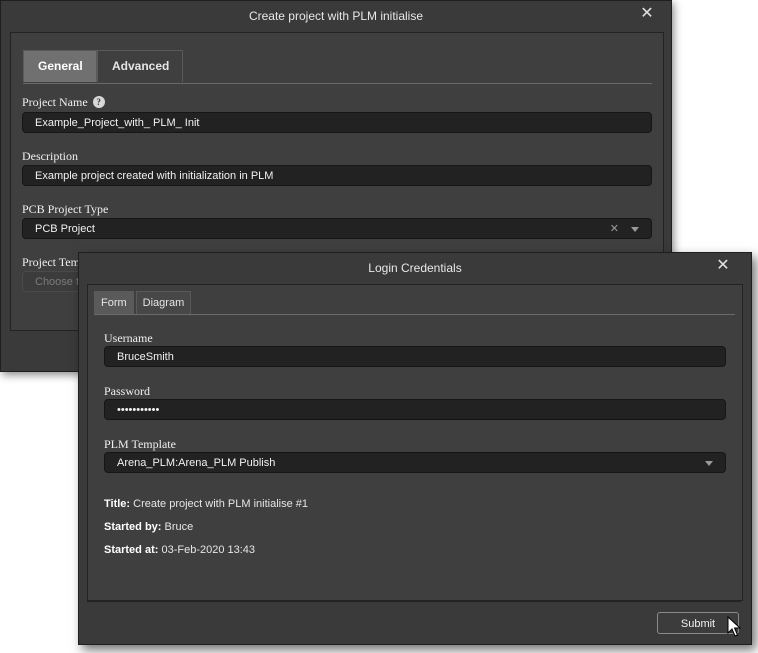  Describe the element at coordinates (614, 229) in the screenshot. I see `clear-icon: ✕` at that location.